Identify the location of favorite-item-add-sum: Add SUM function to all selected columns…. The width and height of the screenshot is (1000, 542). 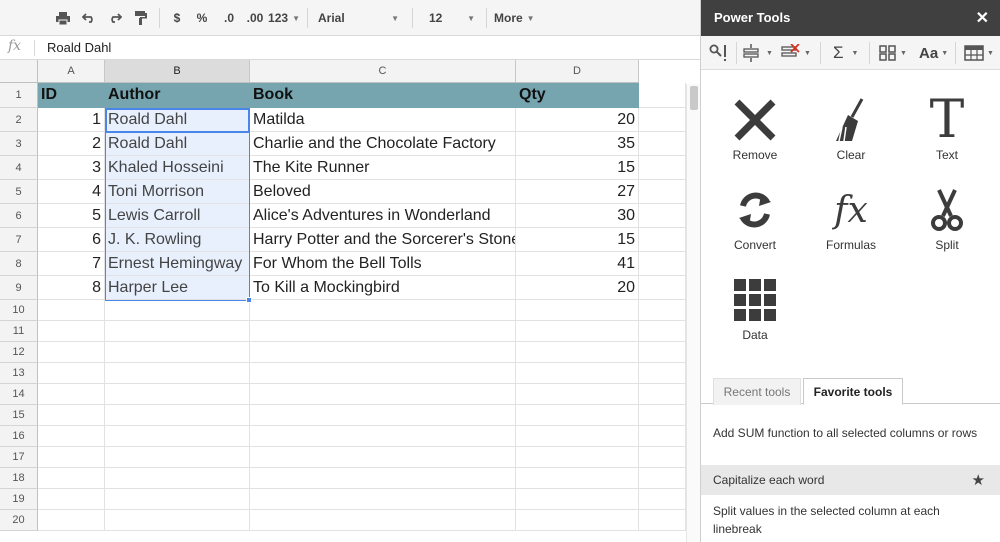
(850, 433).